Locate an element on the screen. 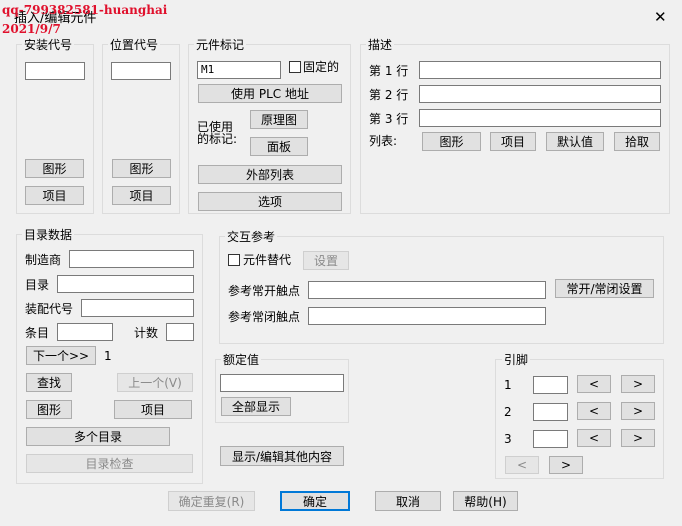 The height and width of the screenshot is (526, 682). schematic-button: 原理图 is located at coordinates (279, 119).